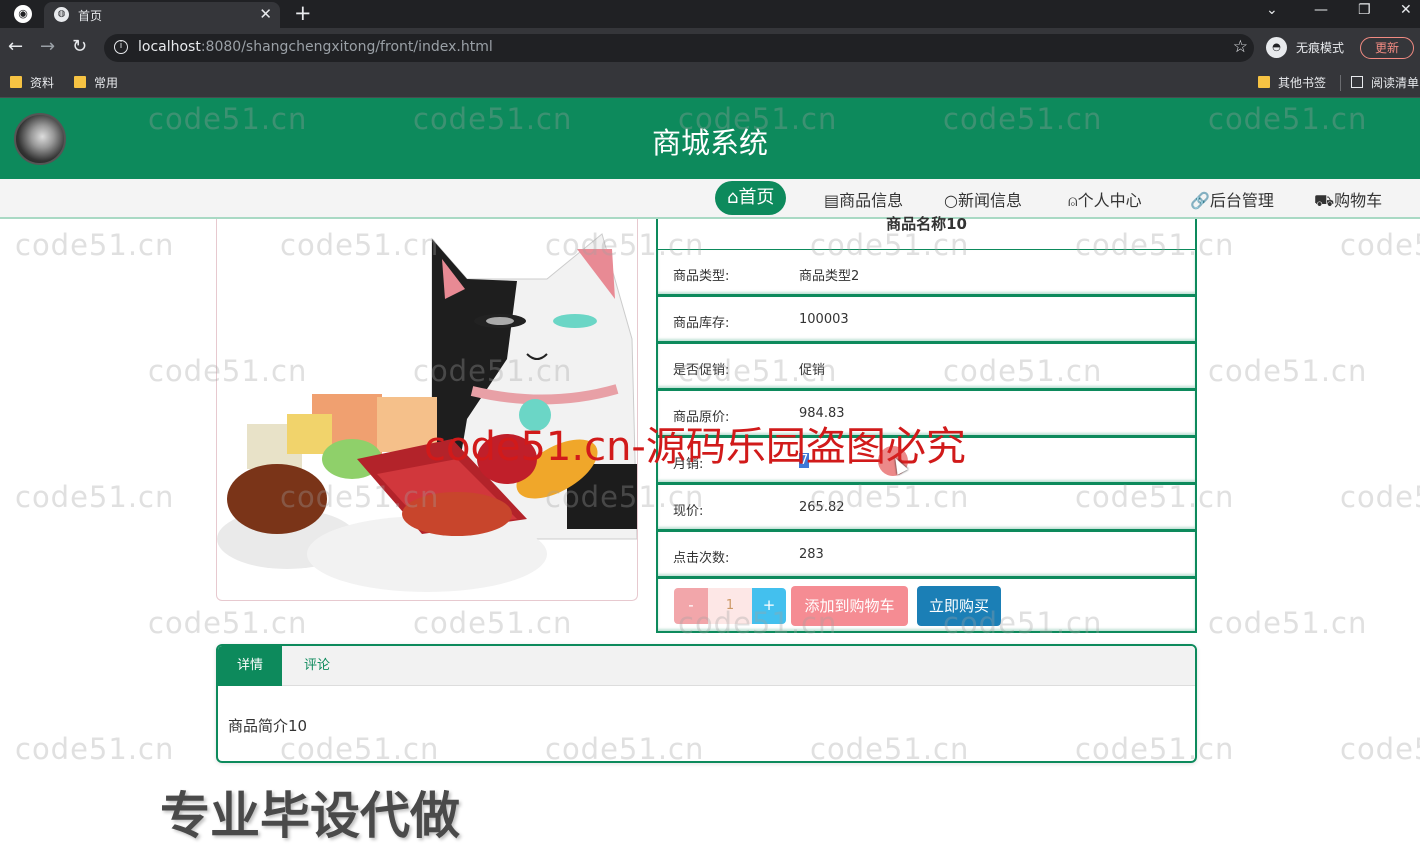 The height and width of the screenshot is (852, 1420). Describe the element at coordinates (1292, 82) in the screenshot. I see `other-bookmarks: 其他书签` at that location.